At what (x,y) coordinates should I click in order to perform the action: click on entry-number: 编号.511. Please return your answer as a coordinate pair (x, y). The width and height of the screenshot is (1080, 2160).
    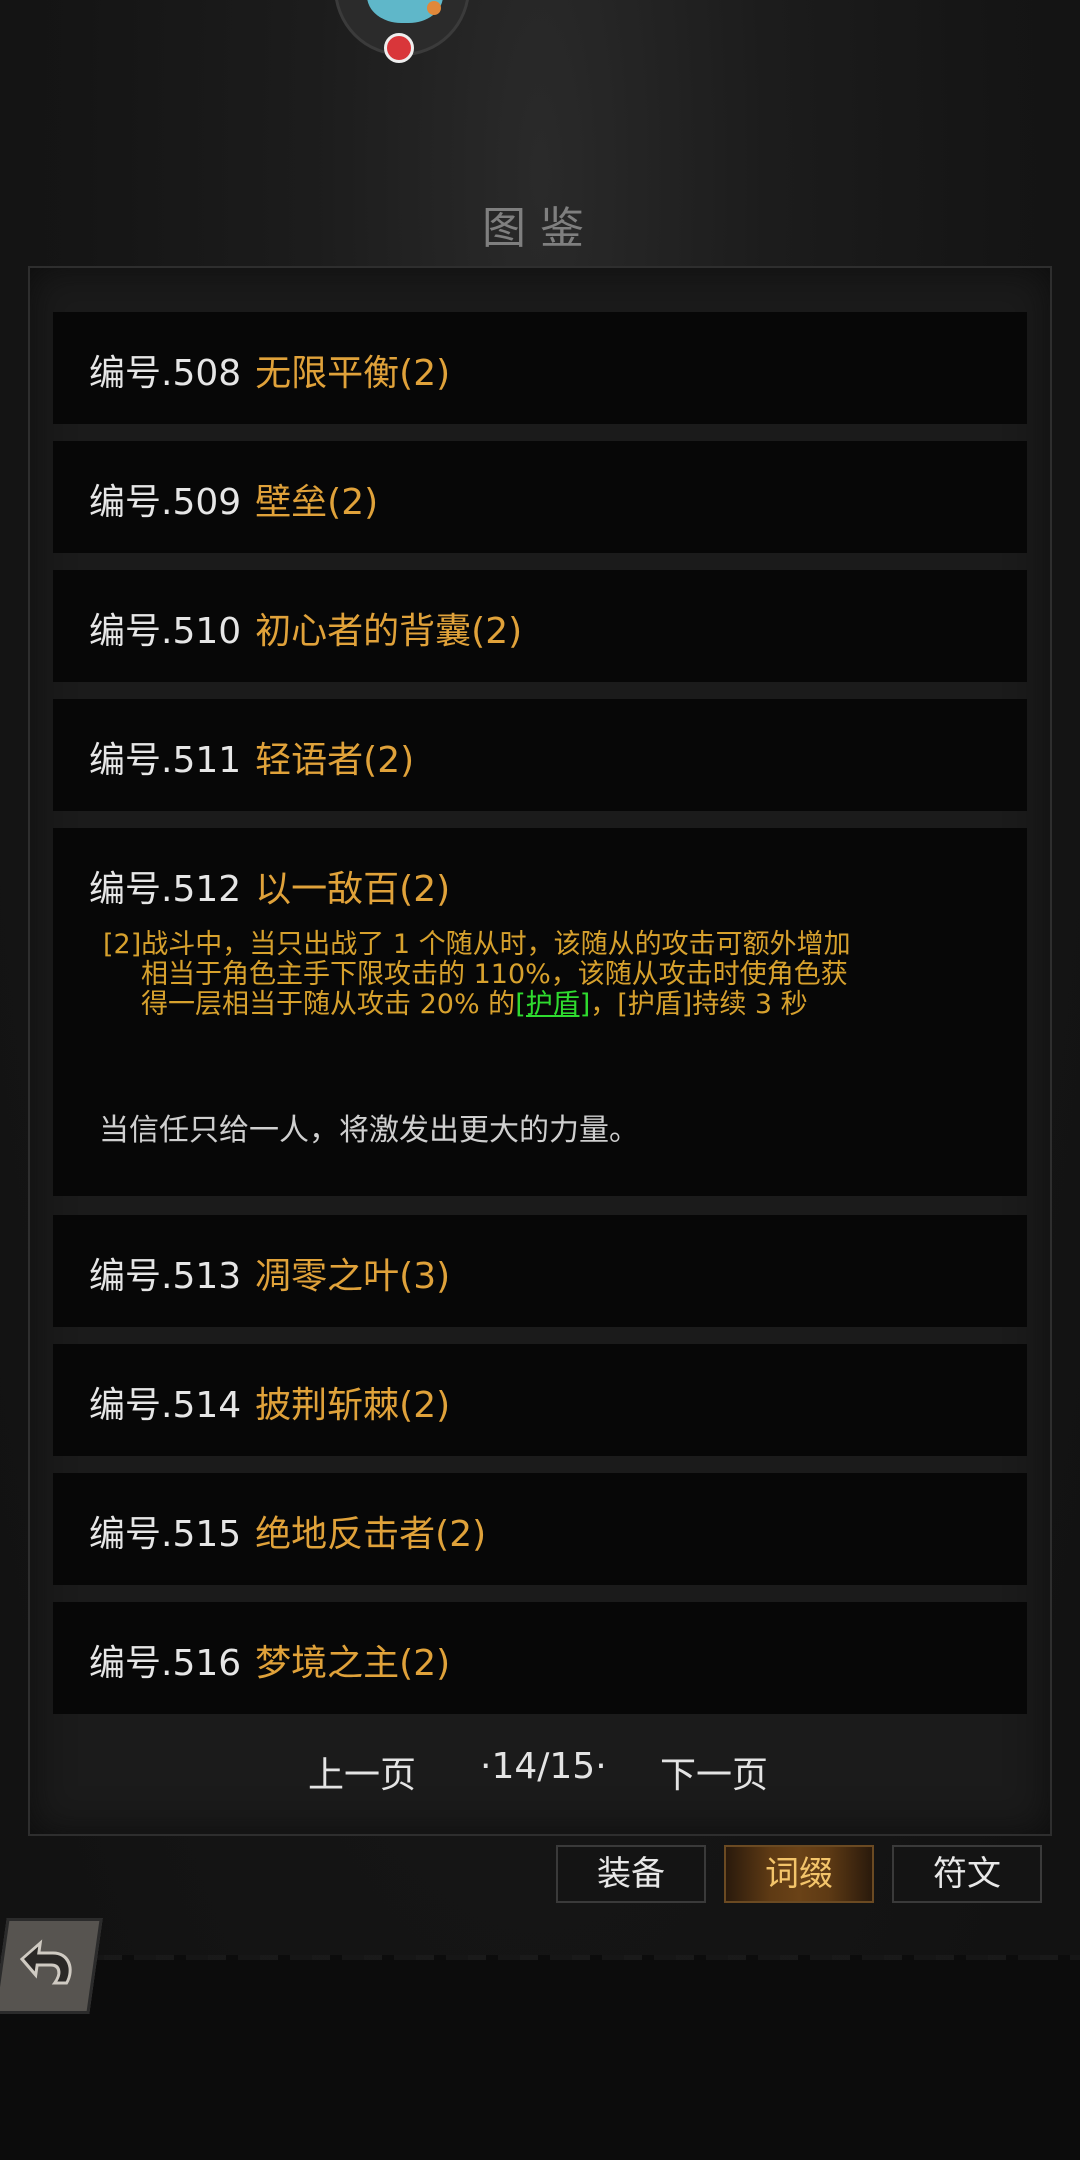
    Looking at the image, I should click on (165, 760).